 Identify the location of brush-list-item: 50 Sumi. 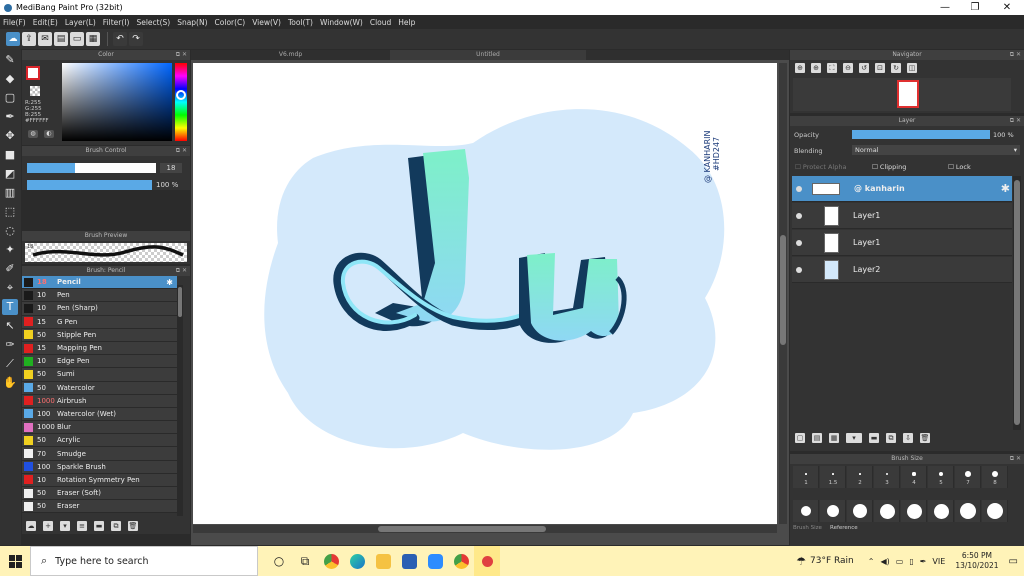
(99, 375).